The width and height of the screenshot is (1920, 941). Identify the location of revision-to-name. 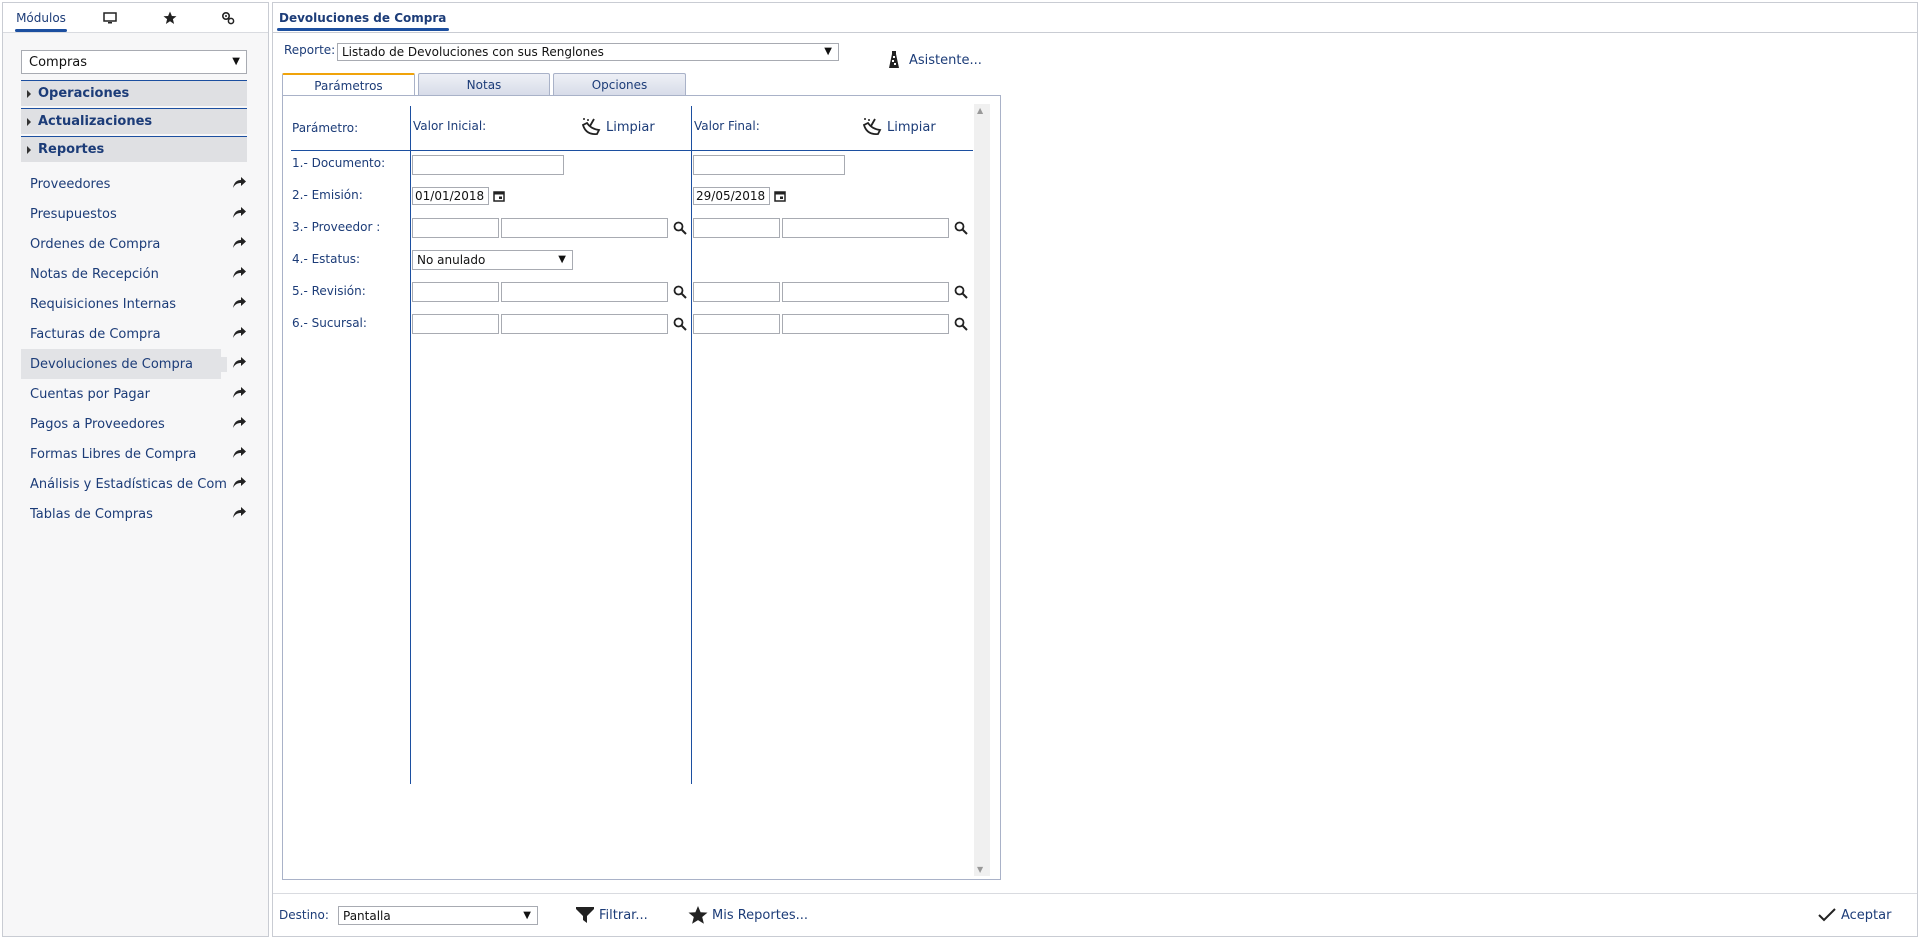
(865, 292).